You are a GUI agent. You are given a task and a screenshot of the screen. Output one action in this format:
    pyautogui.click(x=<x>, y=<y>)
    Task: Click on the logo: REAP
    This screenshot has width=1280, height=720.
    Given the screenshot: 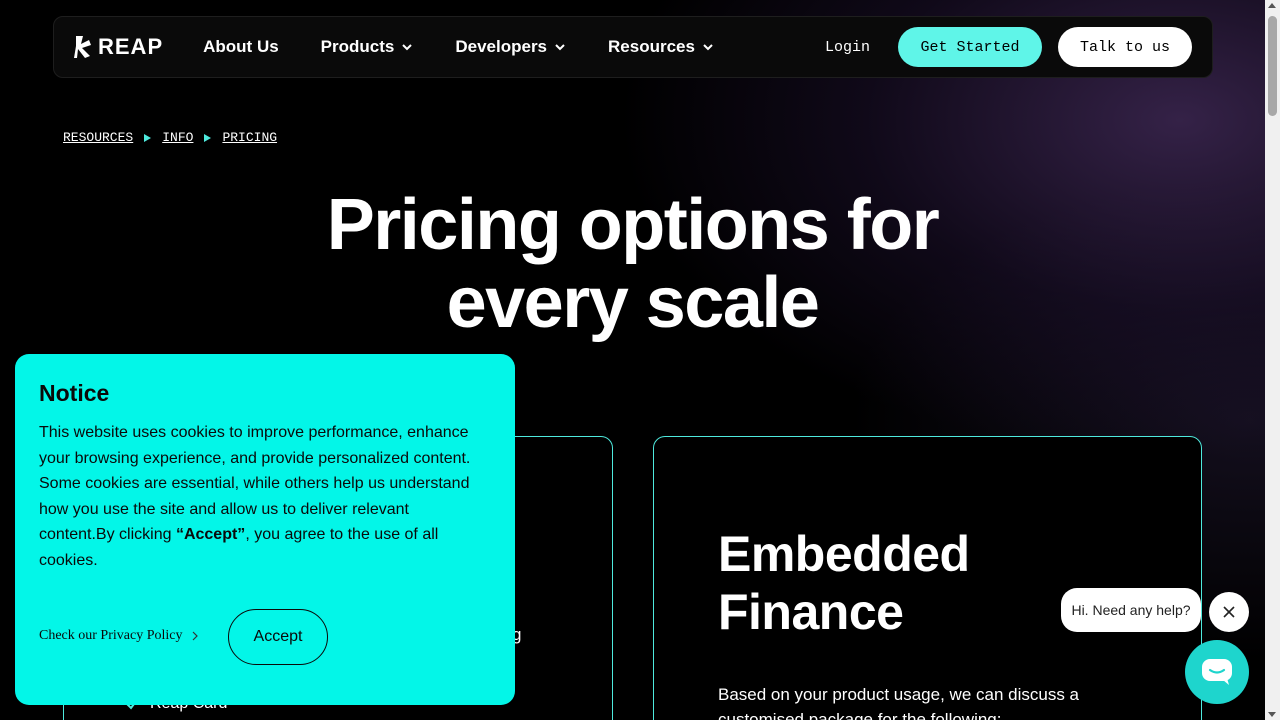 What is the action you would take?
    pyautogui.click(x=118, y=47)
    